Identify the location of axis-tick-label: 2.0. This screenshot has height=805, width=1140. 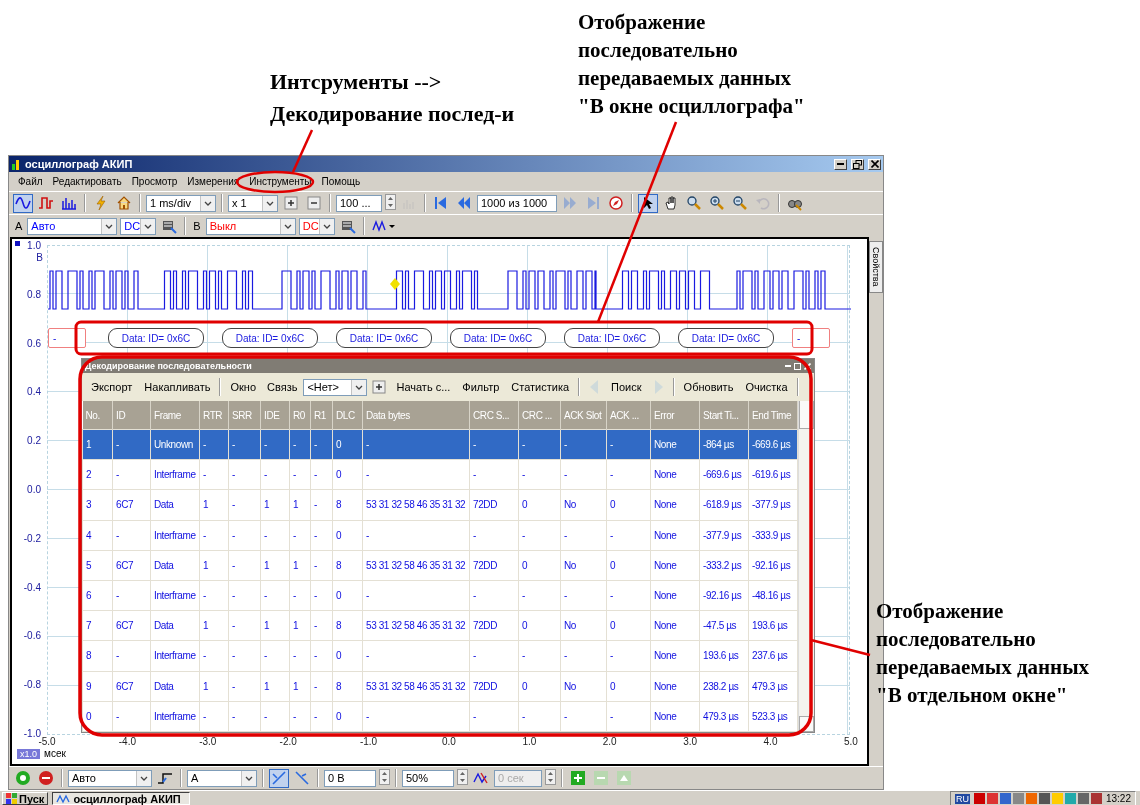
(609, 741).